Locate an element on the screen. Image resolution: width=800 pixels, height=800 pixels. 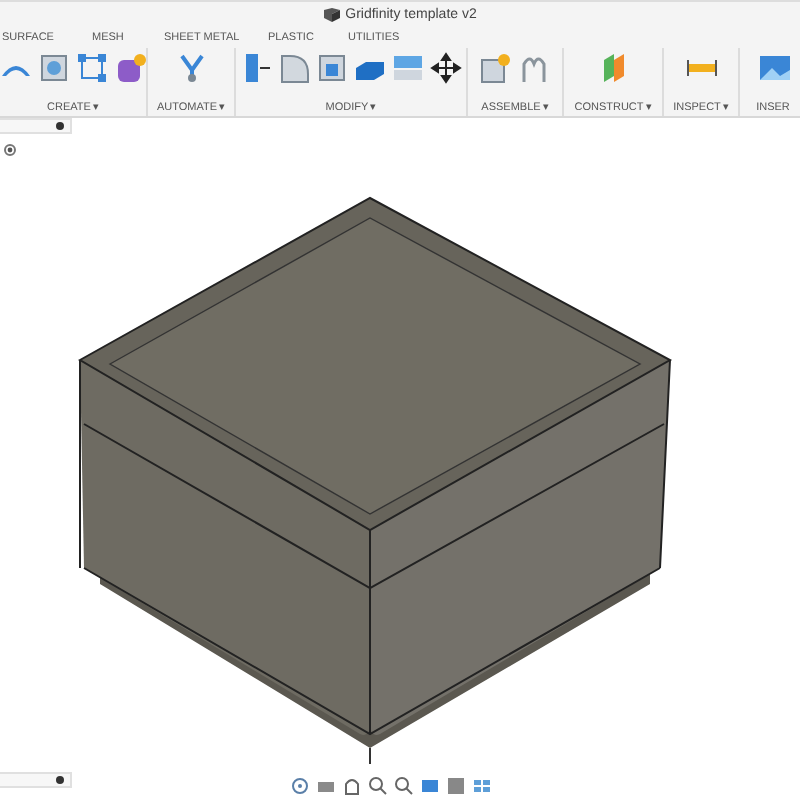
fillet-icon is located at coordinates (294, 68).